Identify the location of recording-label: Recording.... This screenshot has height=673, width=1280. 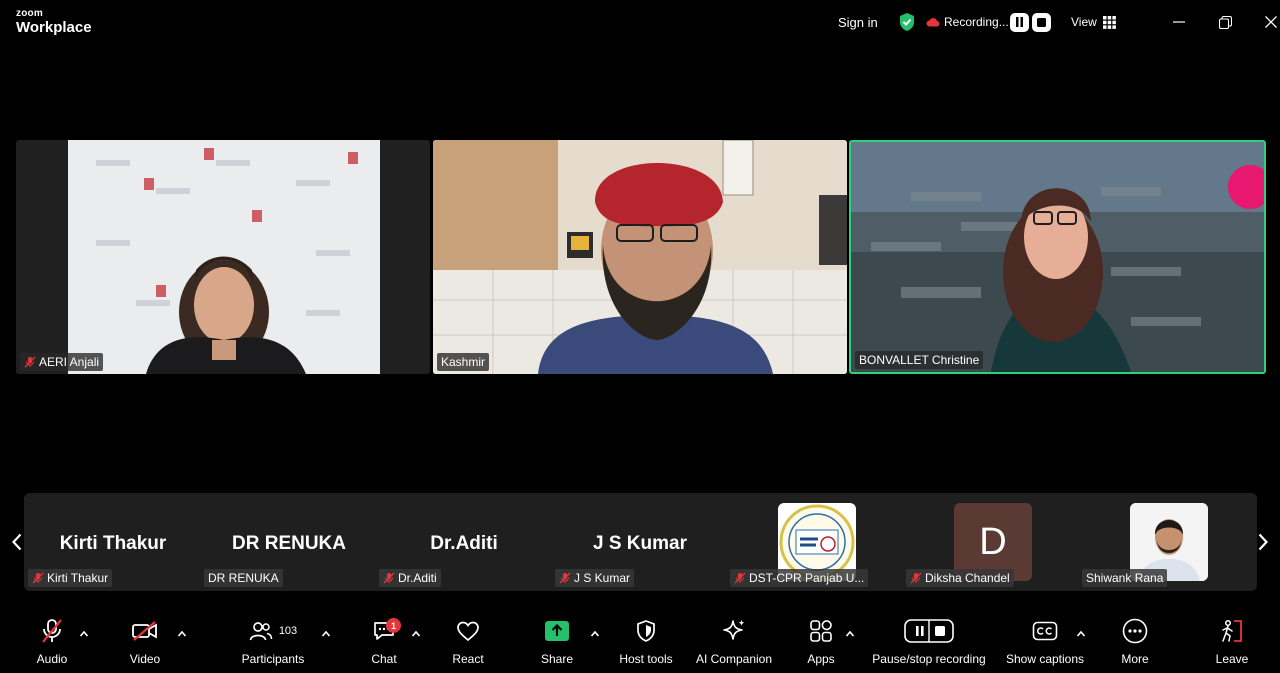
(976, 22).